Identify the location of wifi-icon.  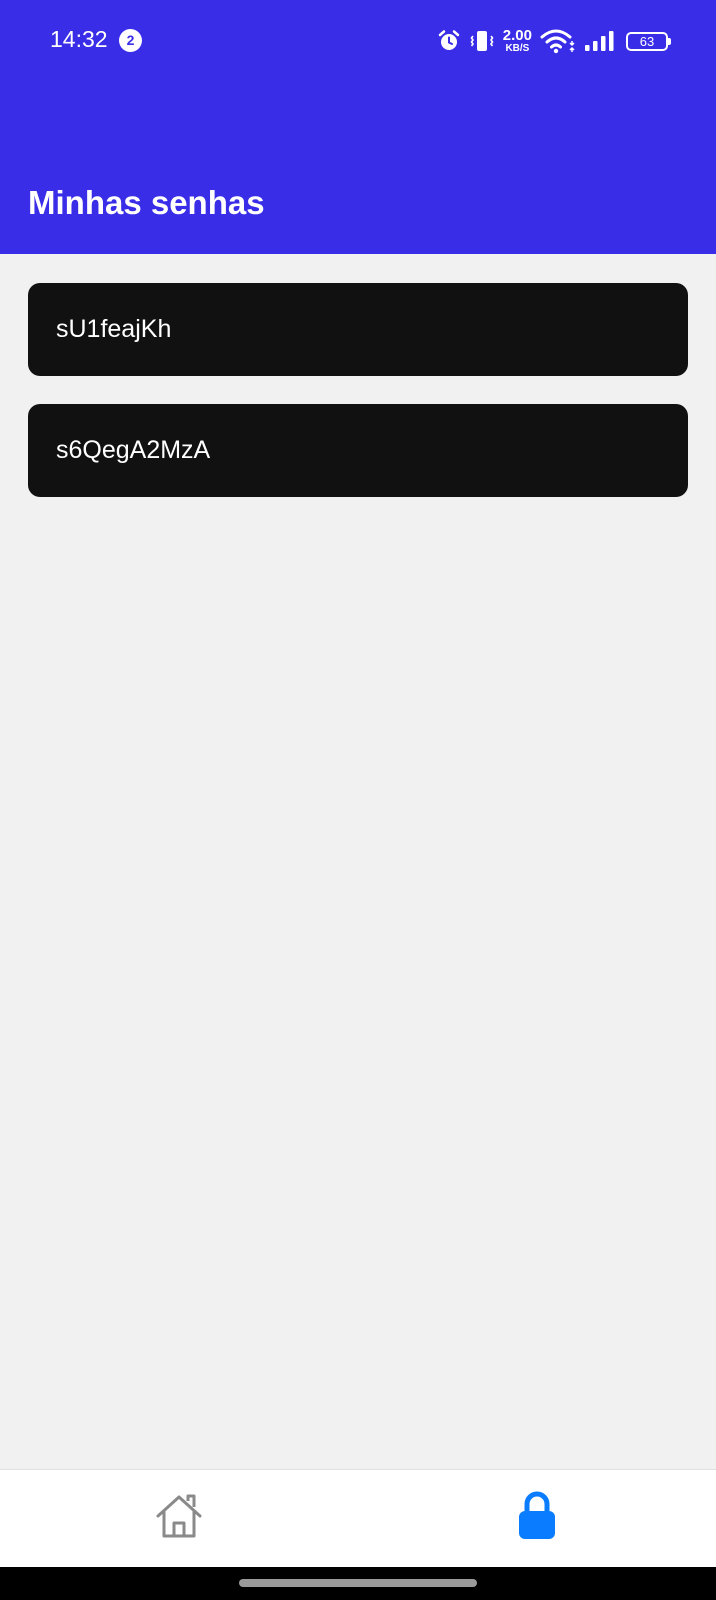
(558, 41).